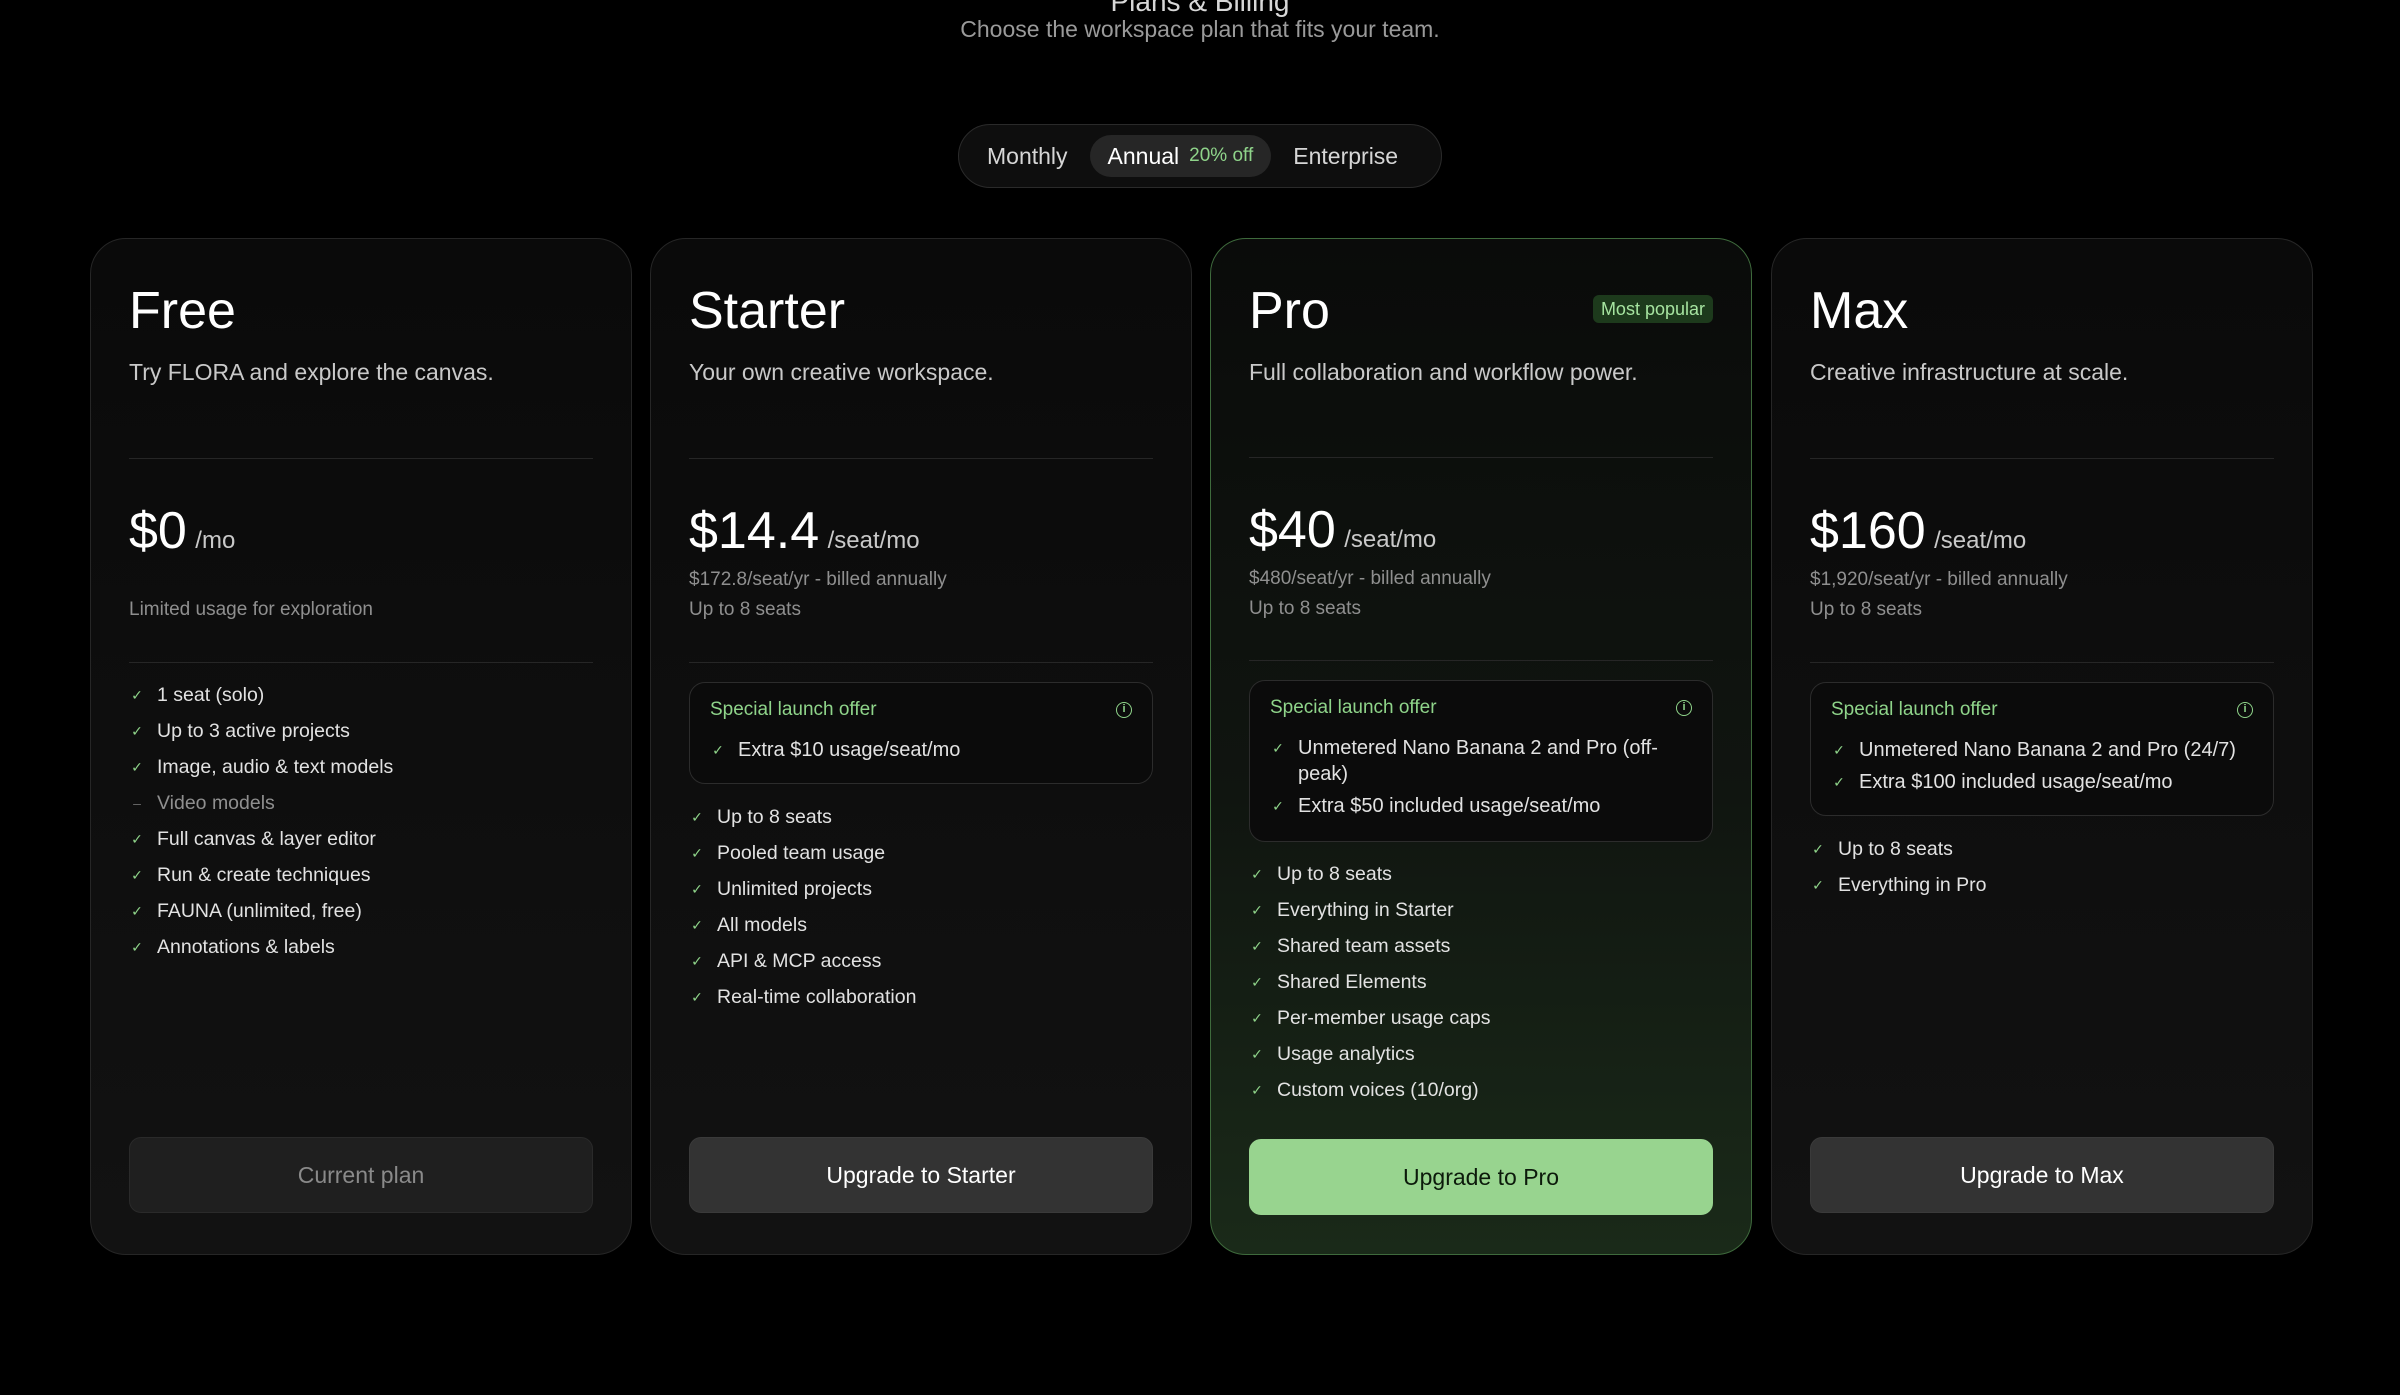 This screenshot has height=1395, width=2400. I want to click on plan-price: $40 /seat/mo, so click(1342, 530).